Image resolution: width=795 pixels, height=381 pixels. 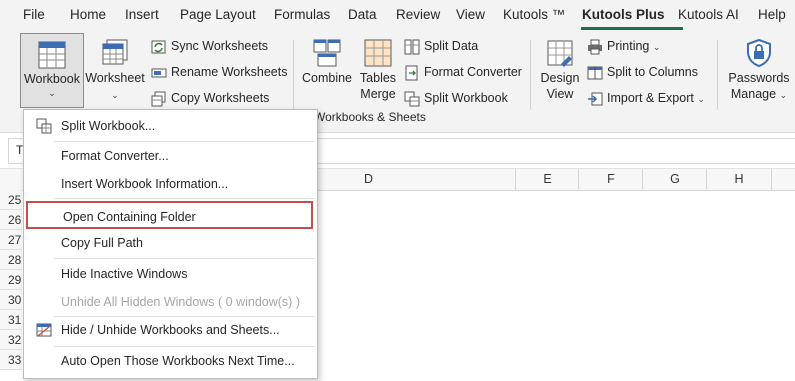 I want to click on copy-worksheets-label: Copy Worksheets, so click(x=220, y=98).